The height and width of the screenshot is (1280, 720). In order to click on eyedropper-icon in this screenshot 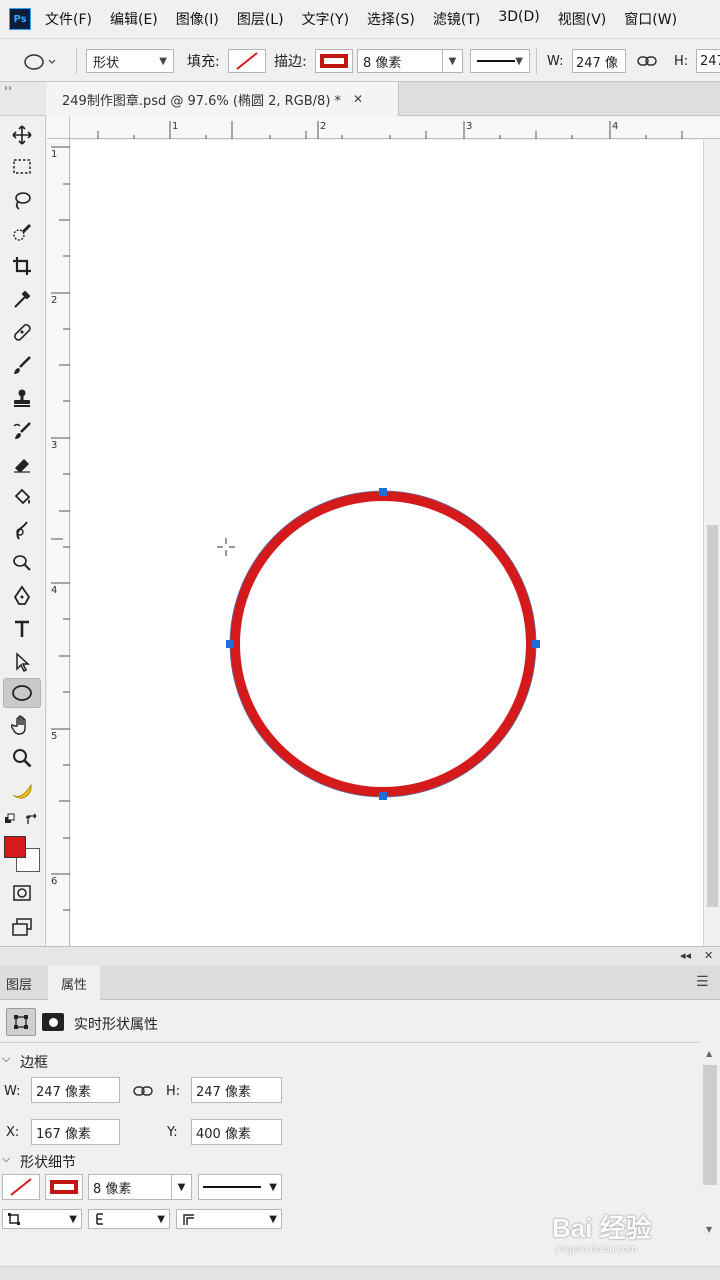, I will do `click(22, 299)`.